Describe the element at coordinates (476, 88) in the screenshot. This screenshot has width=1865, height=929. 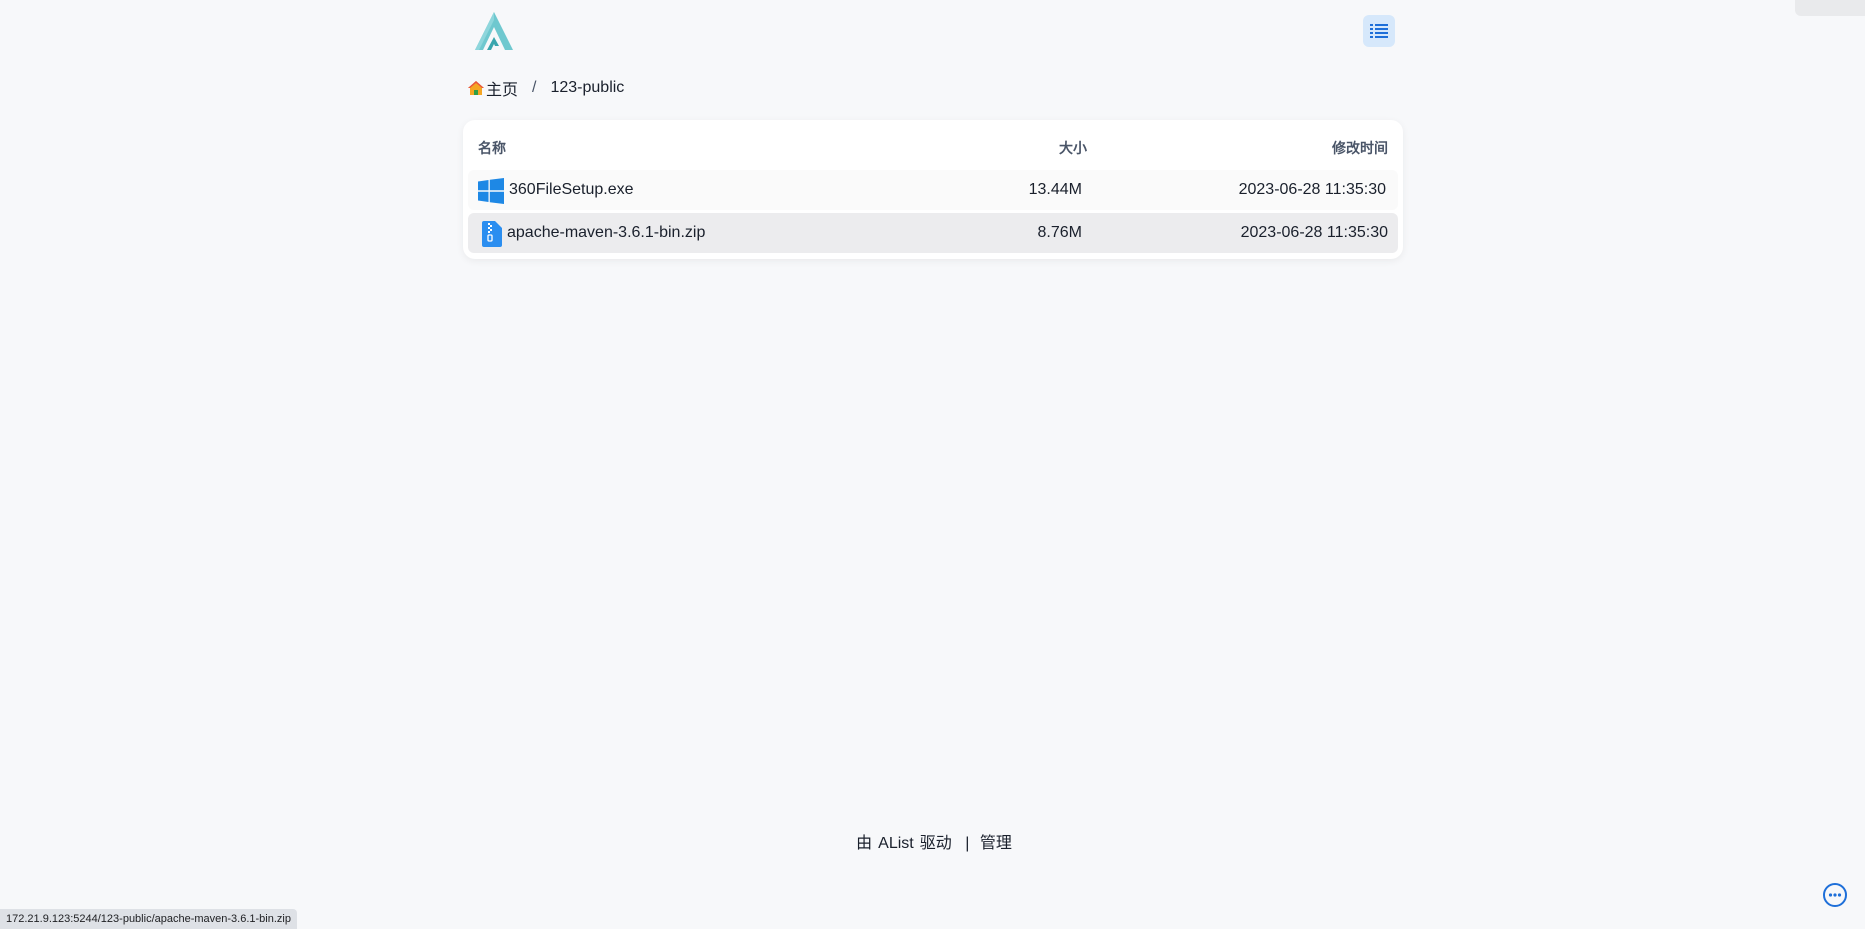
I see `home-icon` at that location.